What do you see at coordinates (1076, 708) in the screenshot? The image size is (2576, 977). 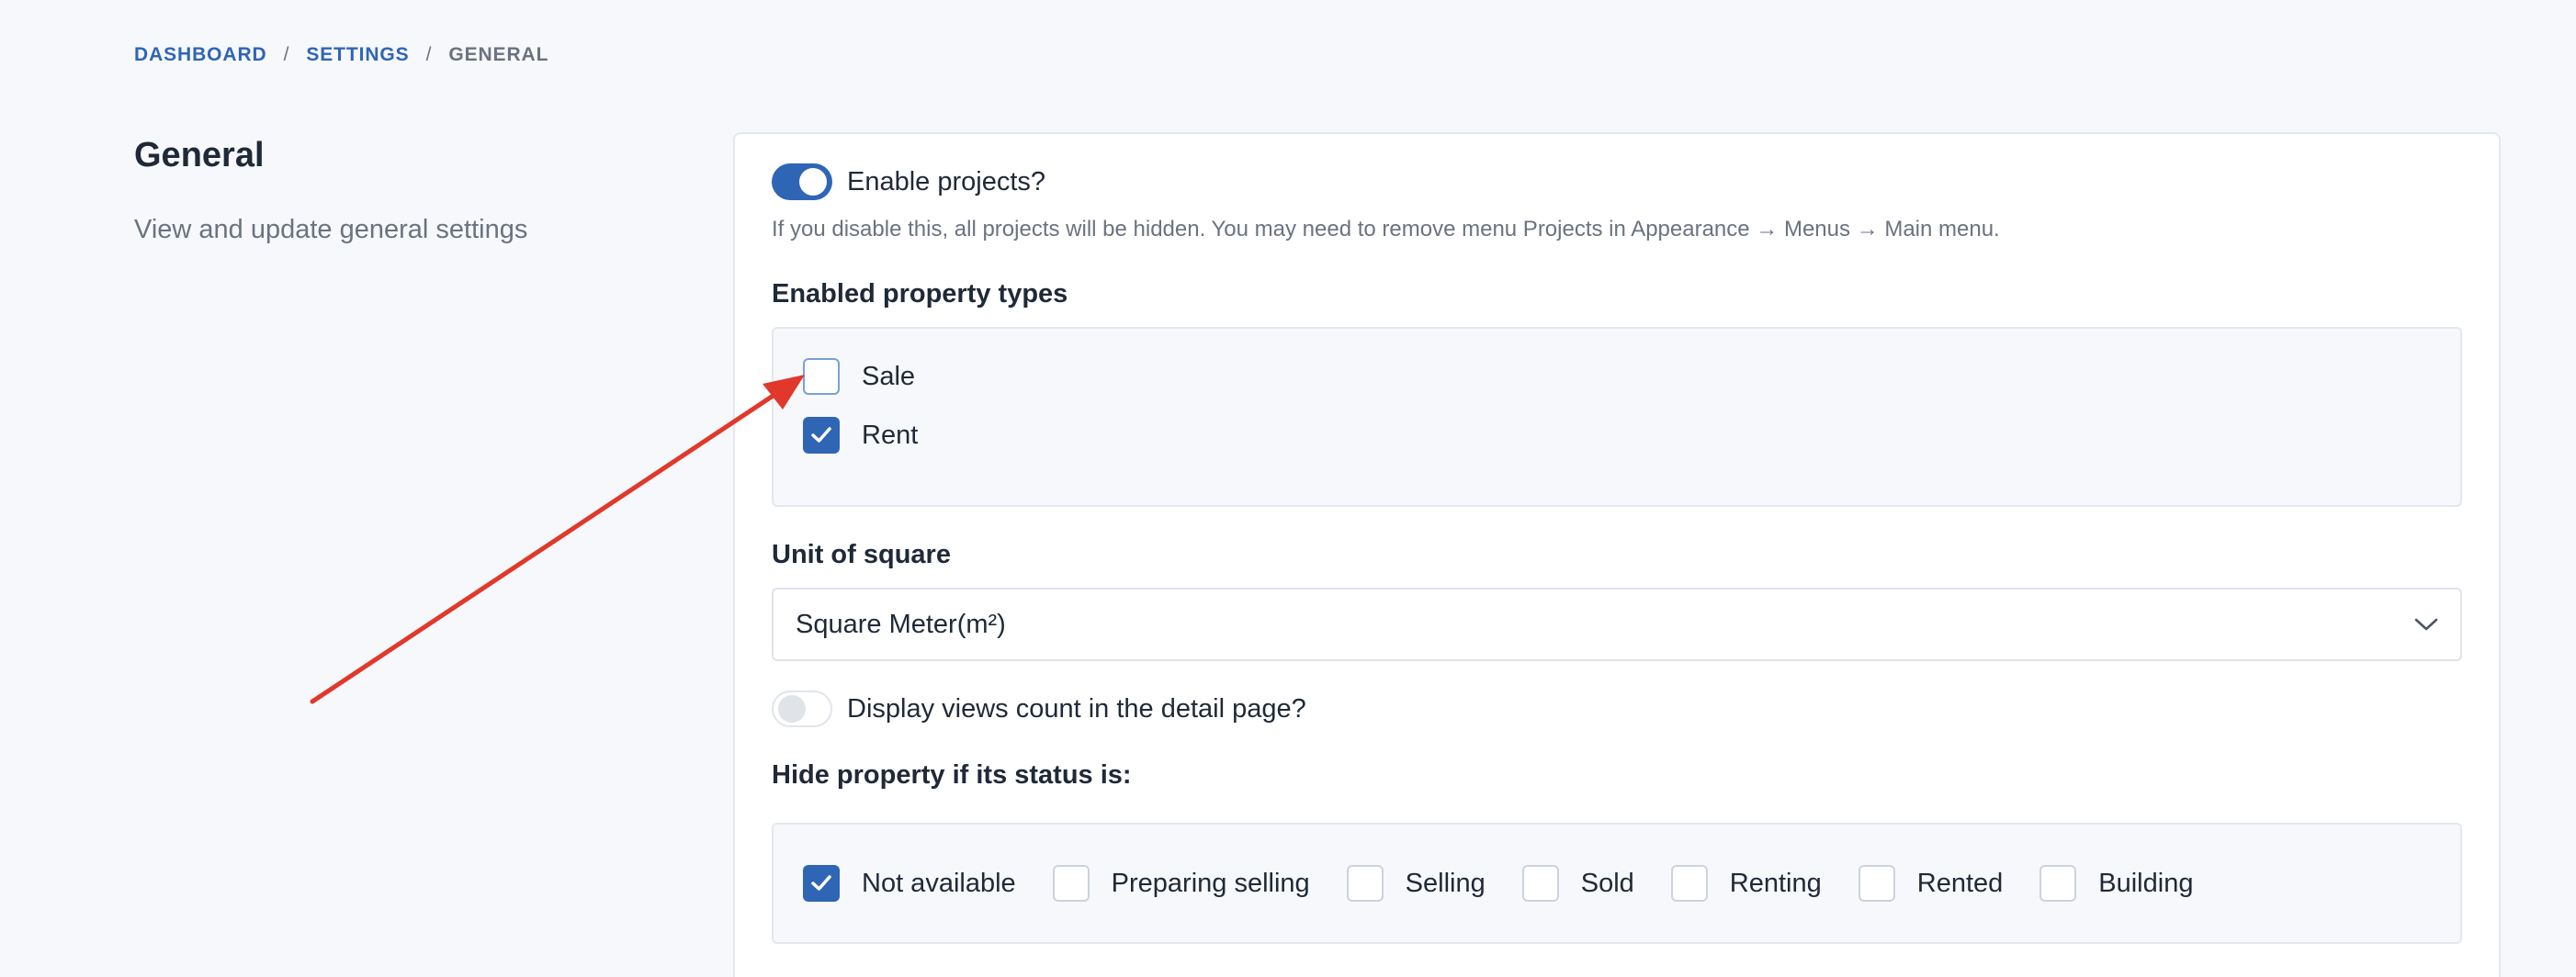 I see `views-count-label: Display views count in the detail page?` at bounding box center [1076, 708].